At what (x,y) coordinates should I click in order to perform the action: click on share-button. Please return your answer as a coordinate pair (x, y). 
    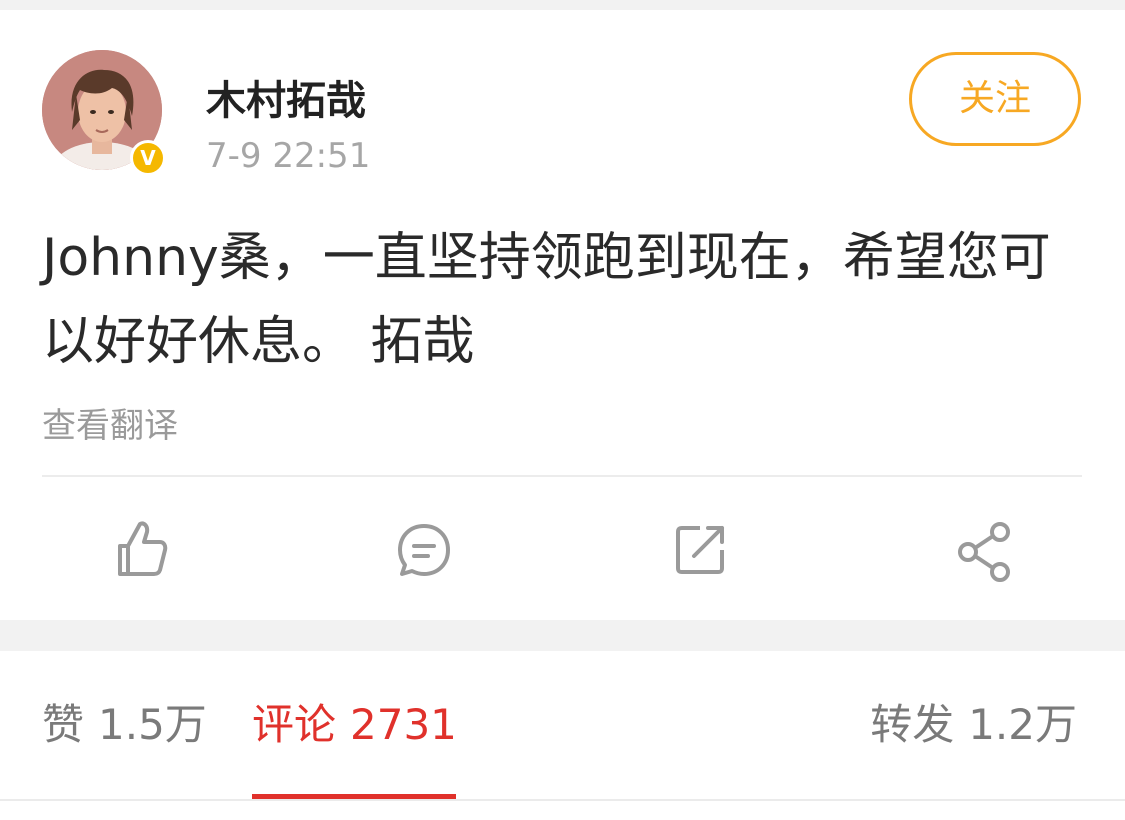
    Looking at the image, I should click on (984, 550).